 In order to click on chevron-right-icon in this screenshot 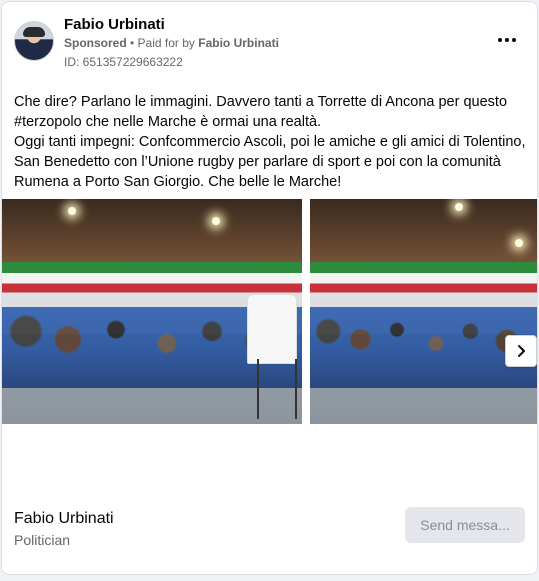, I will do `click(521, 351)`.